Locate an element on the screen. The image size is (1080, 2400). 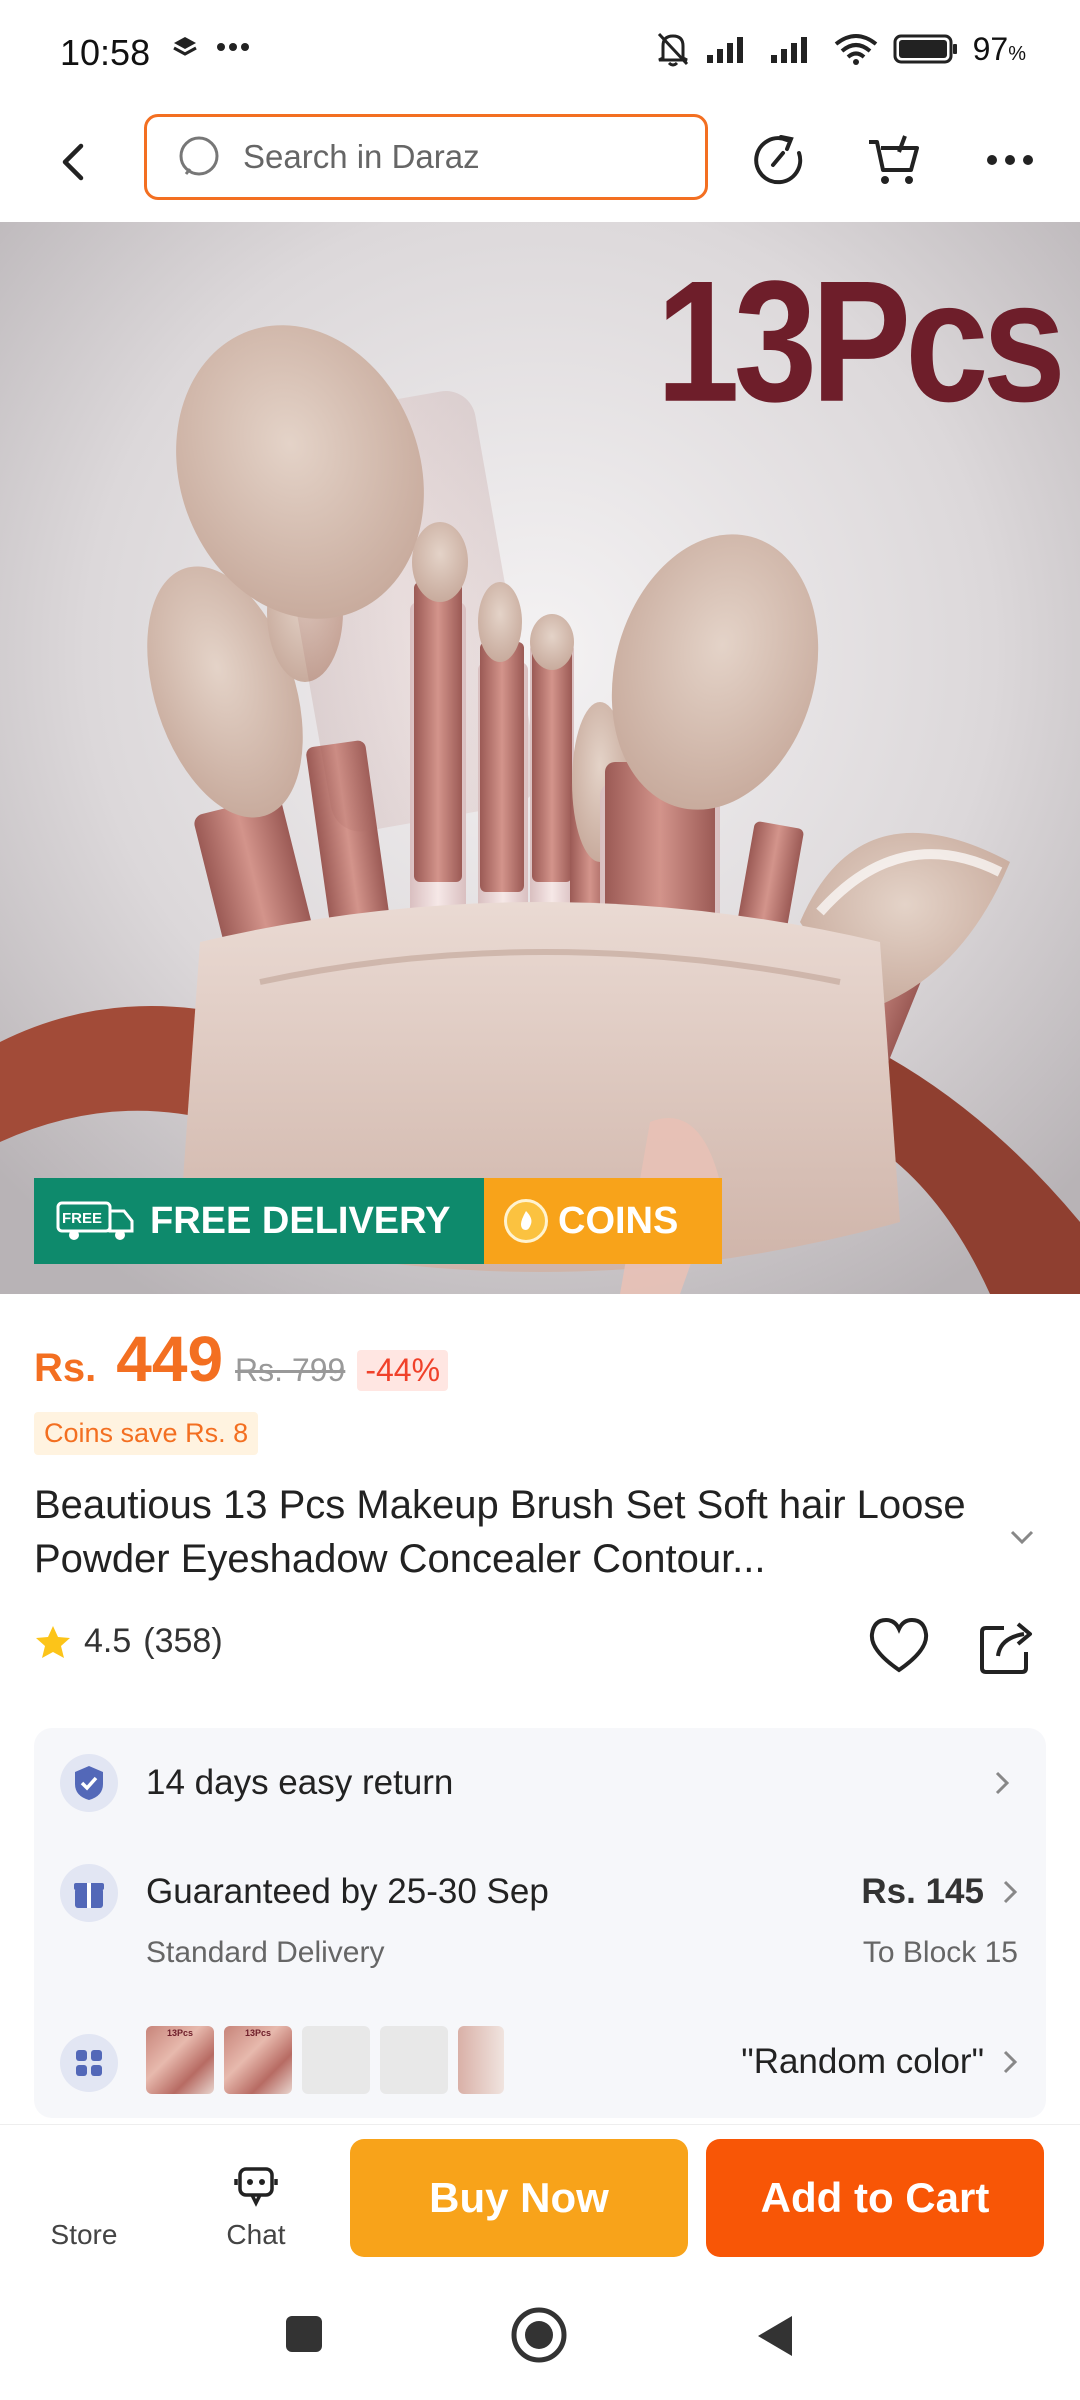
home-icon is located at coordinates (539, 2335).